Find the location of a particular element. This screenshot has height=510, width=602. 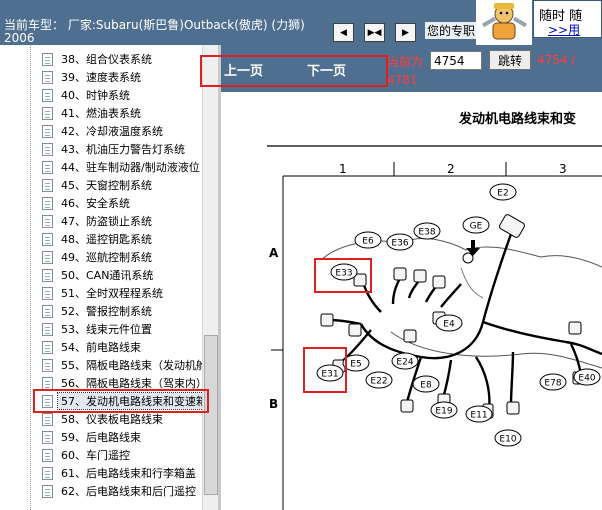

ad-box-link: >>用 is located at coordinates (564, 29).